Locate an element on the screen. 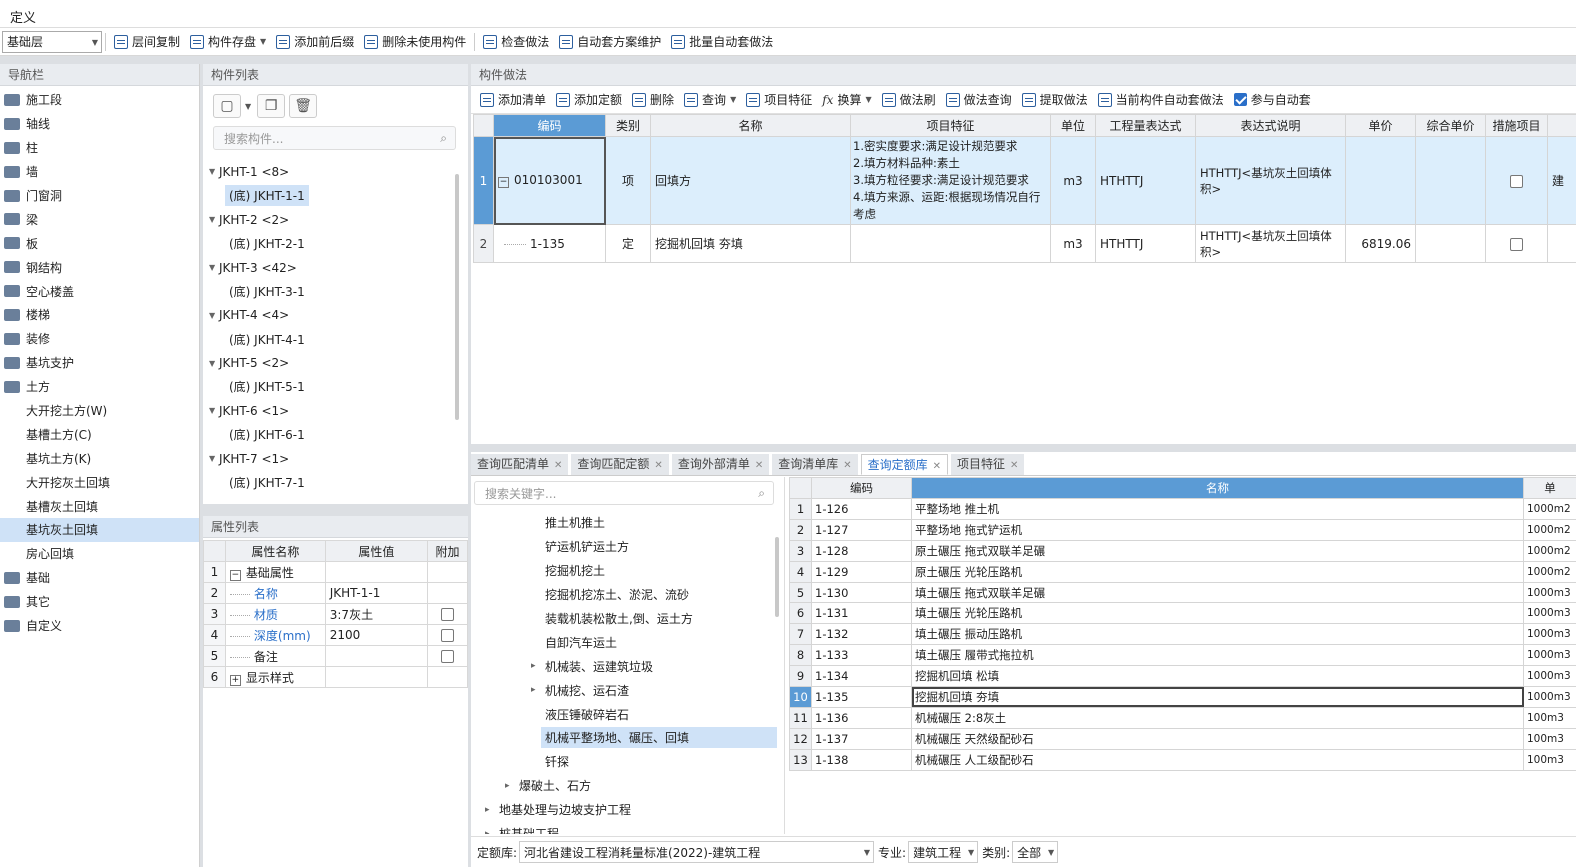 Image resolution: width=1576 pixels, height=867 pixels. quota-tree-item: 挖掘机挖土 is located at coordinates (627, 571).